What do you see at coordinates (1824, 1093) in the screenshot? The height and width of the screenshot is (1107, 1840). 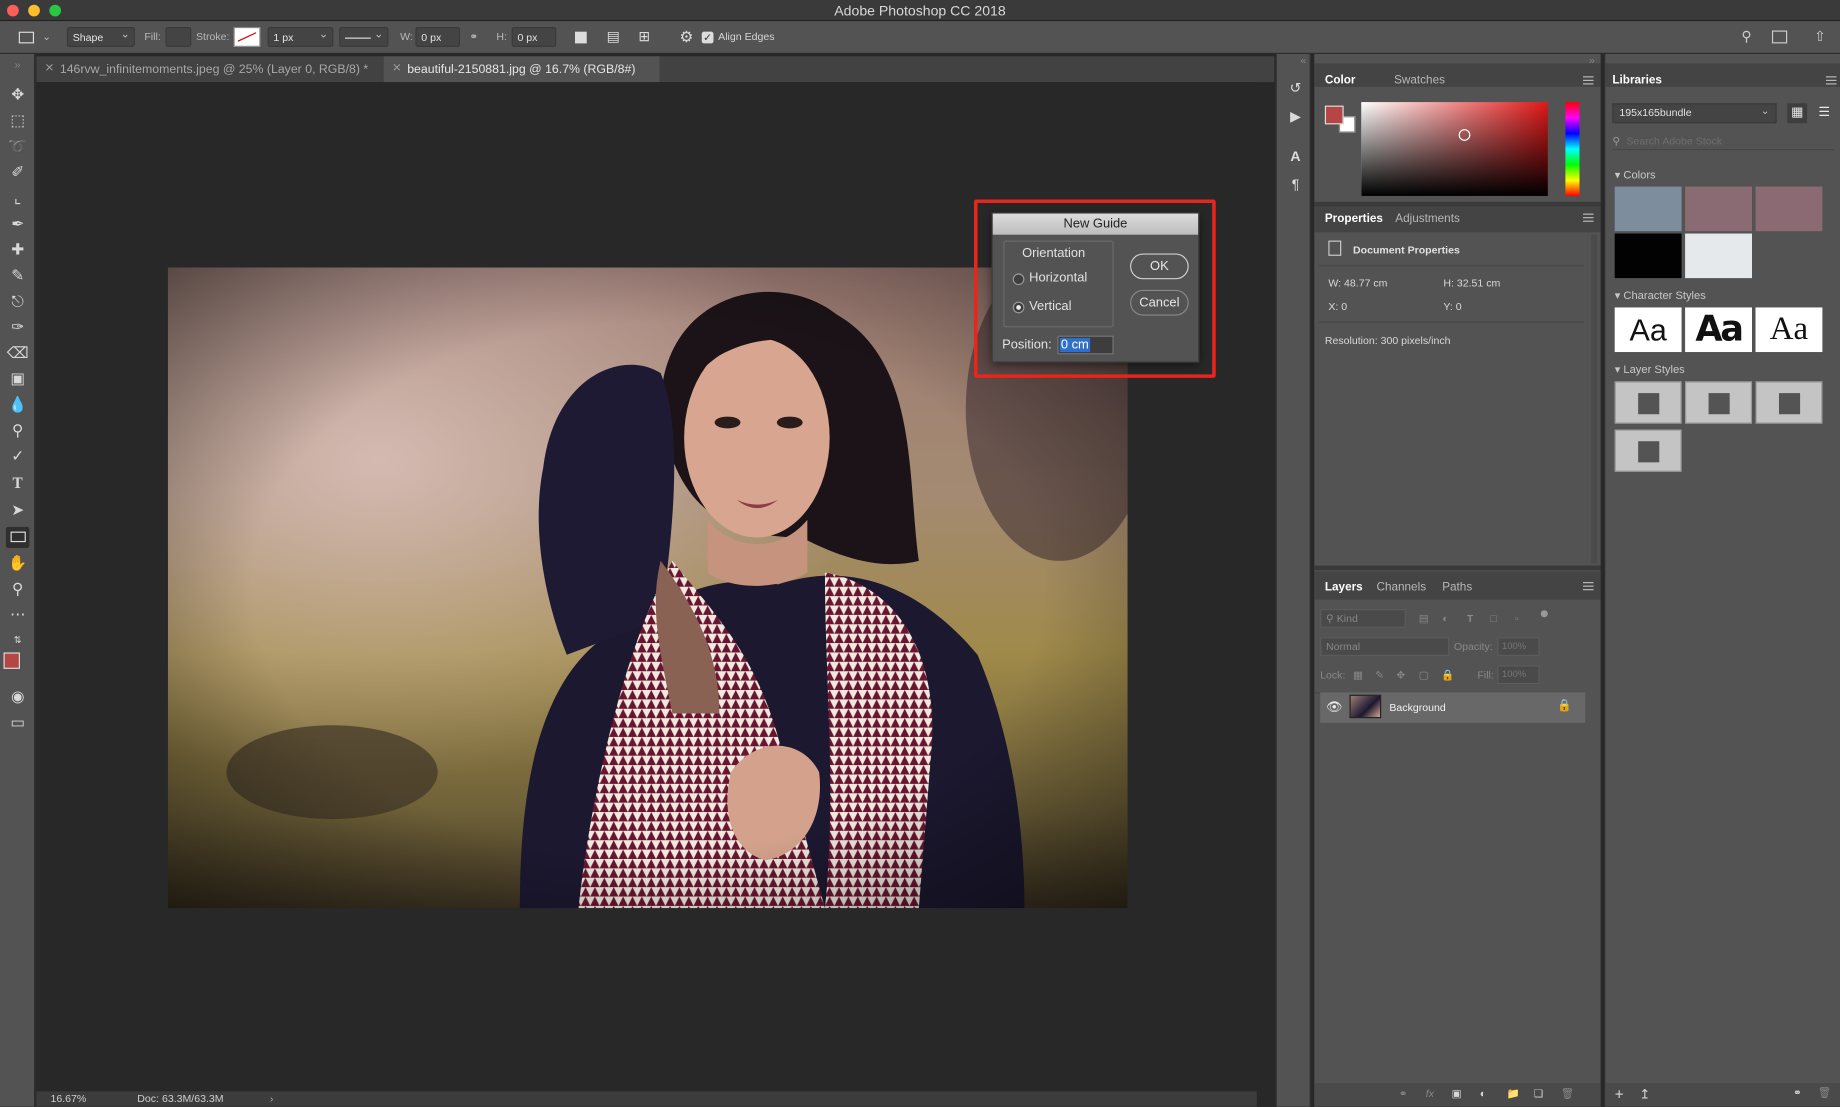 I see `delete-icon: 🗑` at bounding box center [1824, 1093].